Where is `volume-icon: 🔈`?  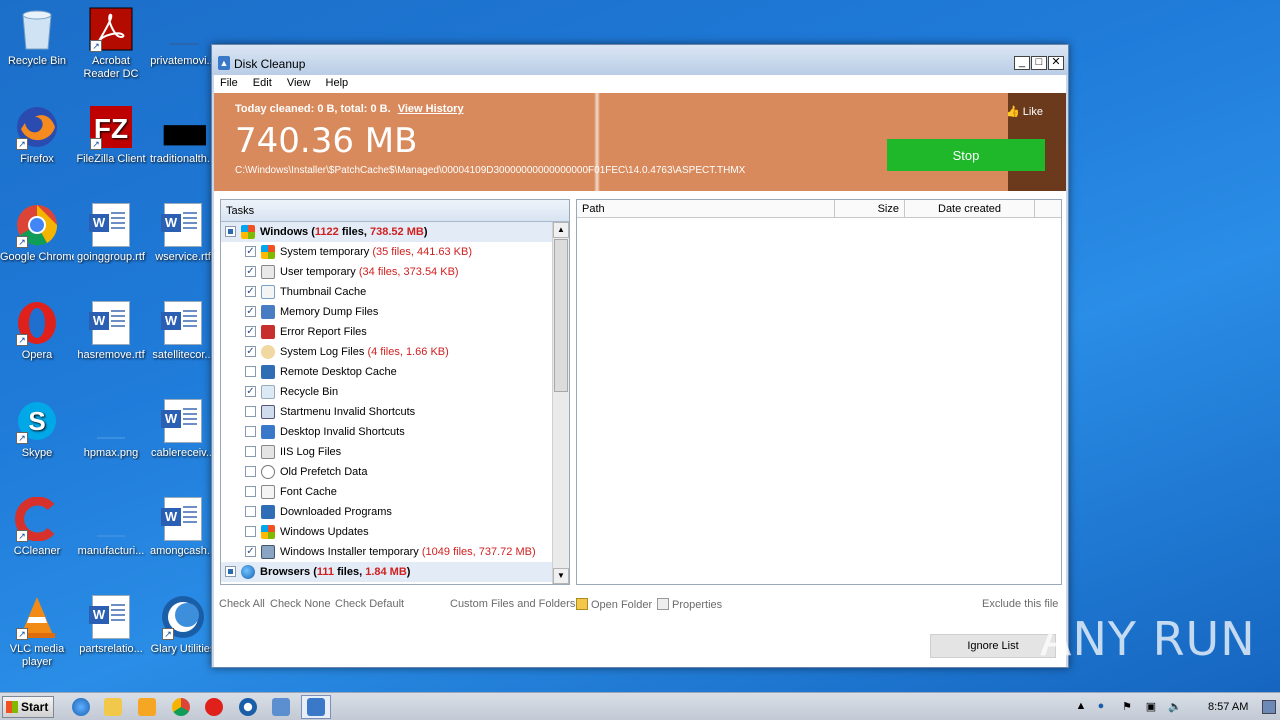 volume-icon: 🔈 is located at coordinates (1175, 707).